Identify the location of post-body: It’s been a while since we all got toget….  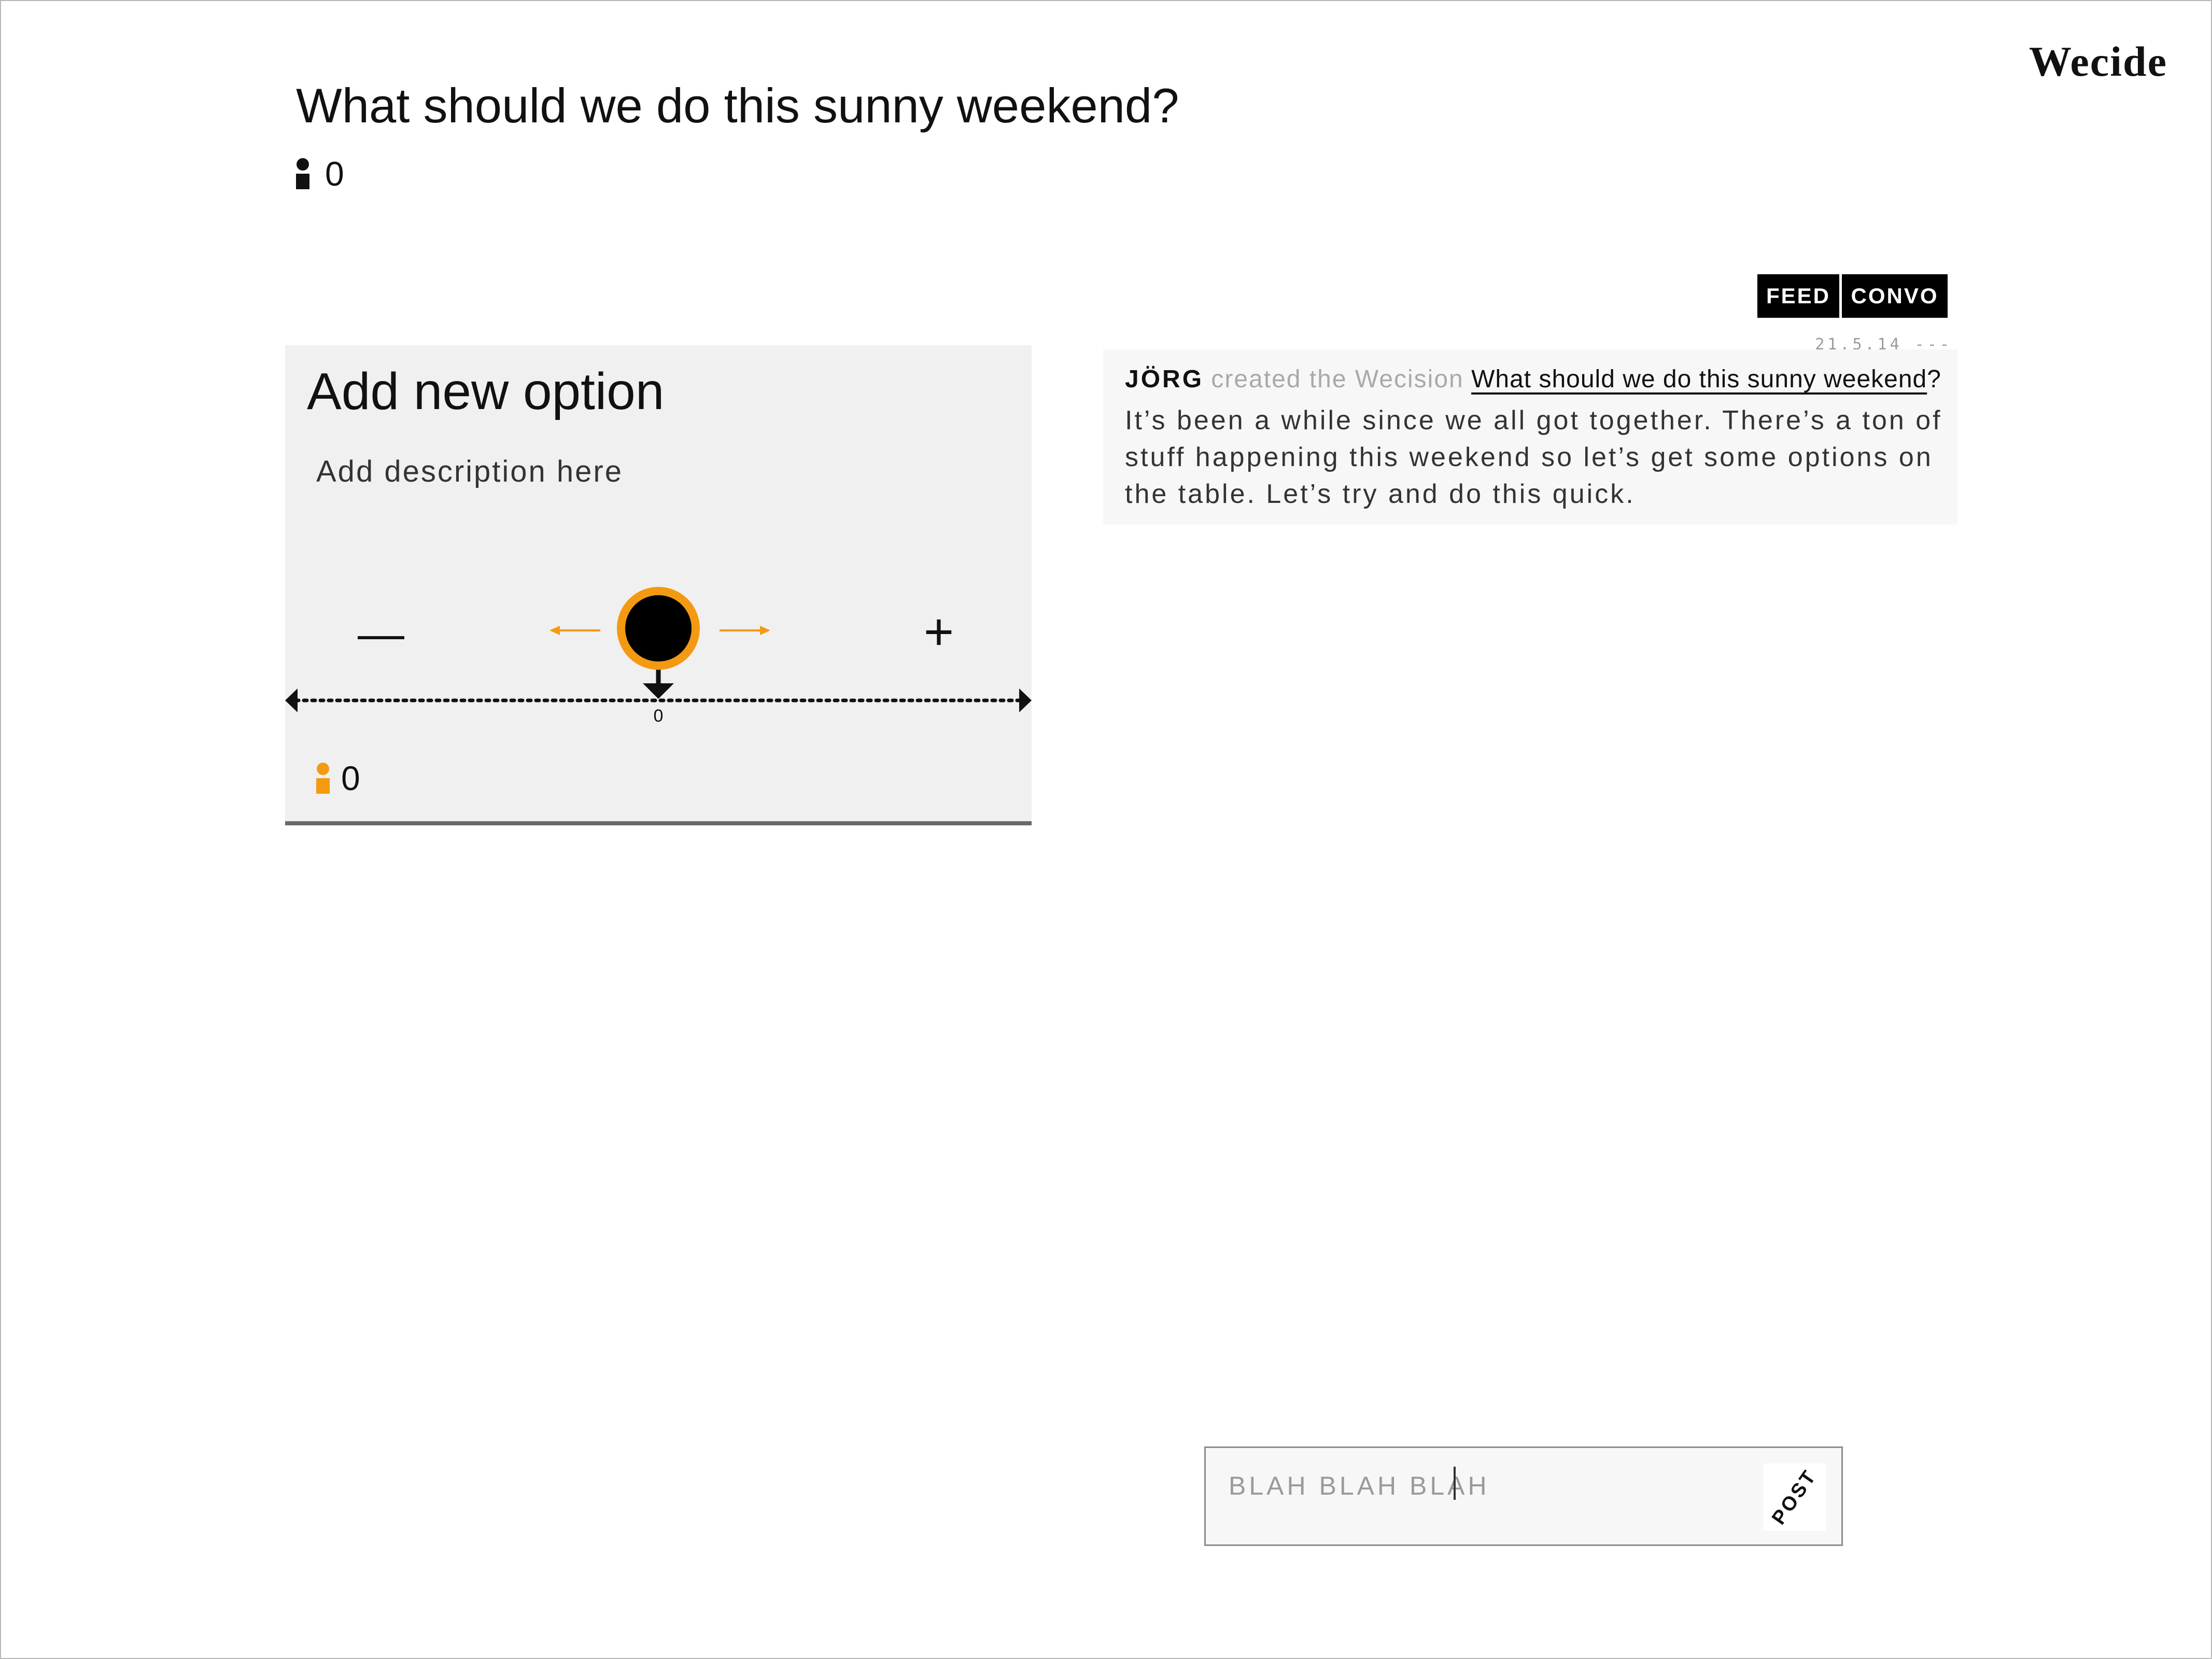
(1533, 457).